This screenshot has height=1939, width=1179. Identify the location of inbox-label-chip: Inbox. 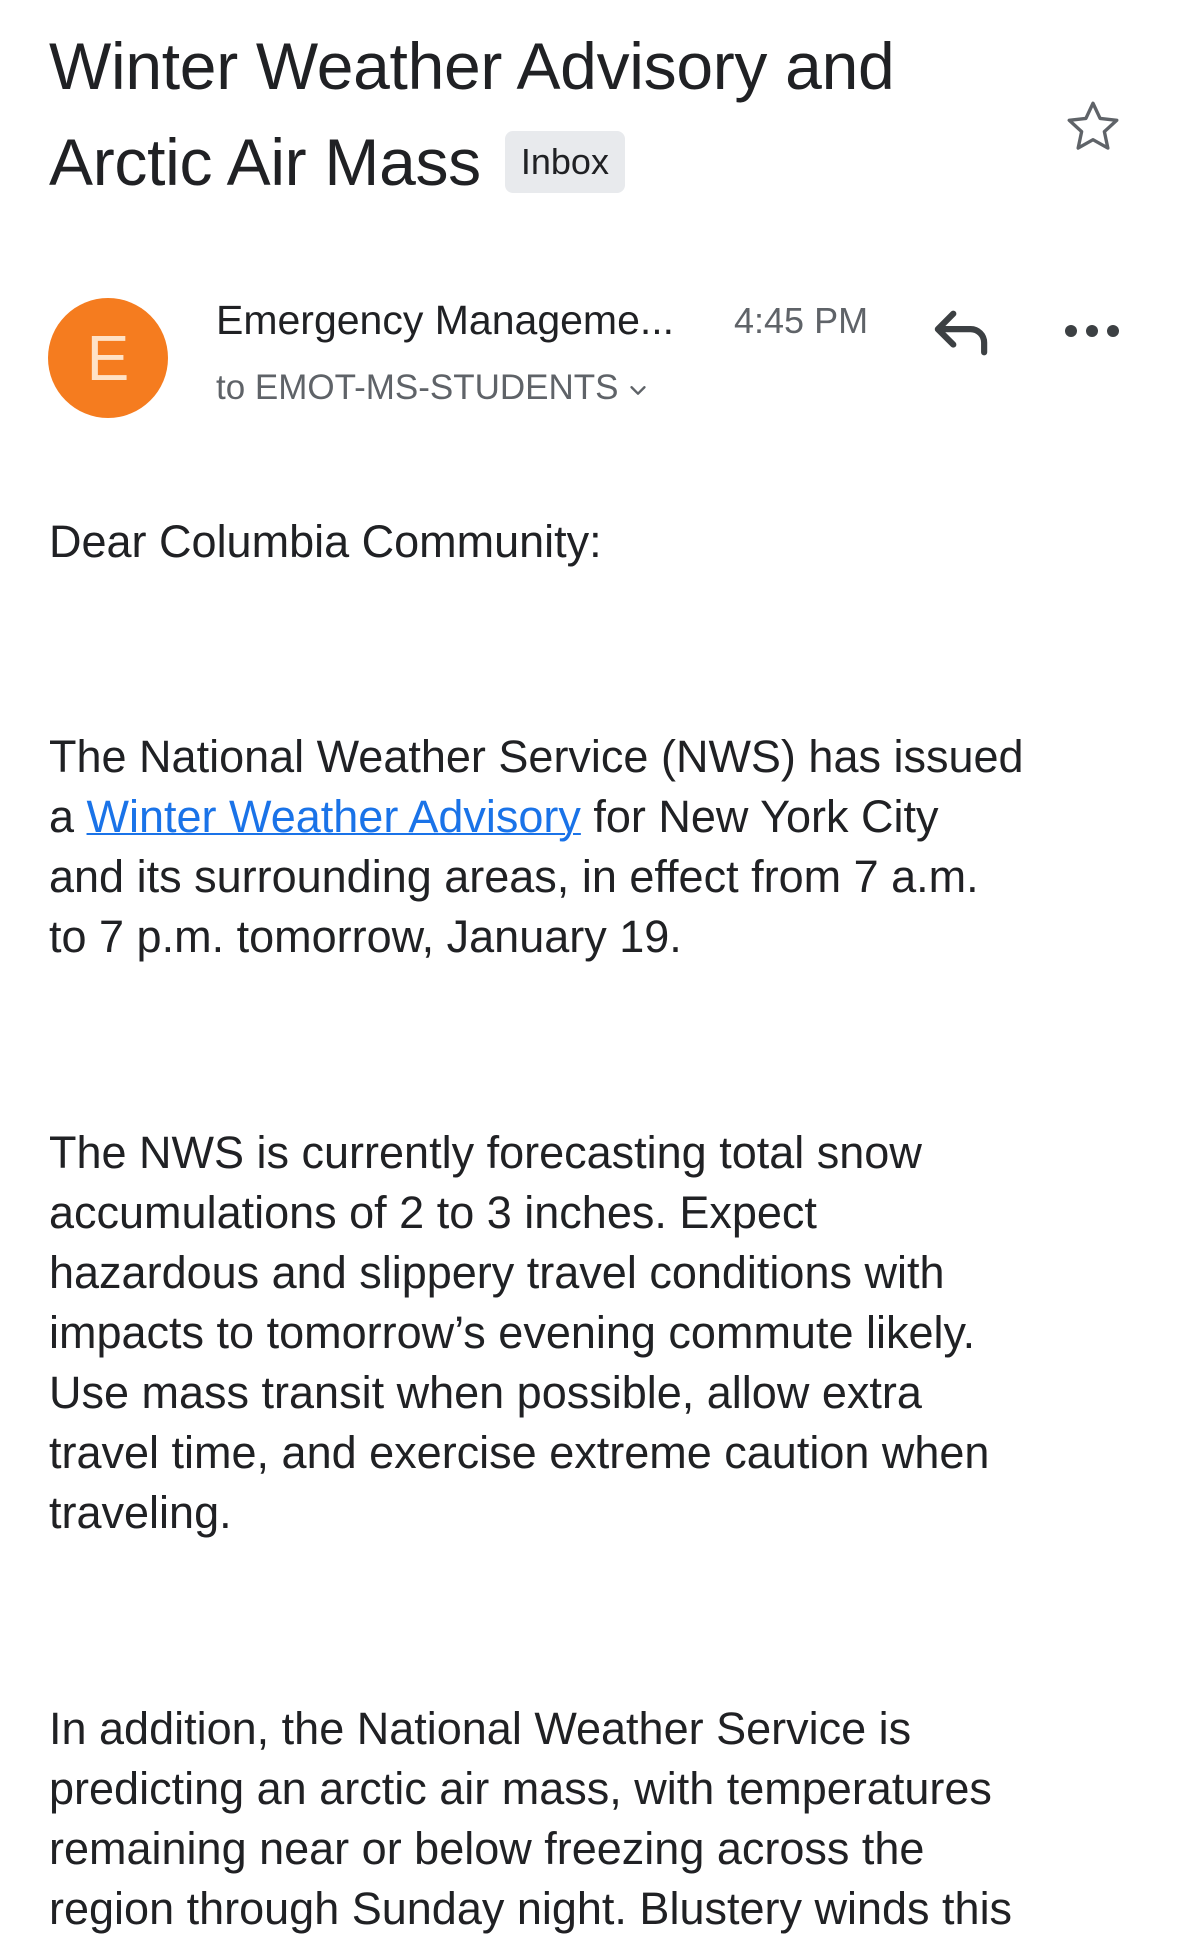
(564, 161).